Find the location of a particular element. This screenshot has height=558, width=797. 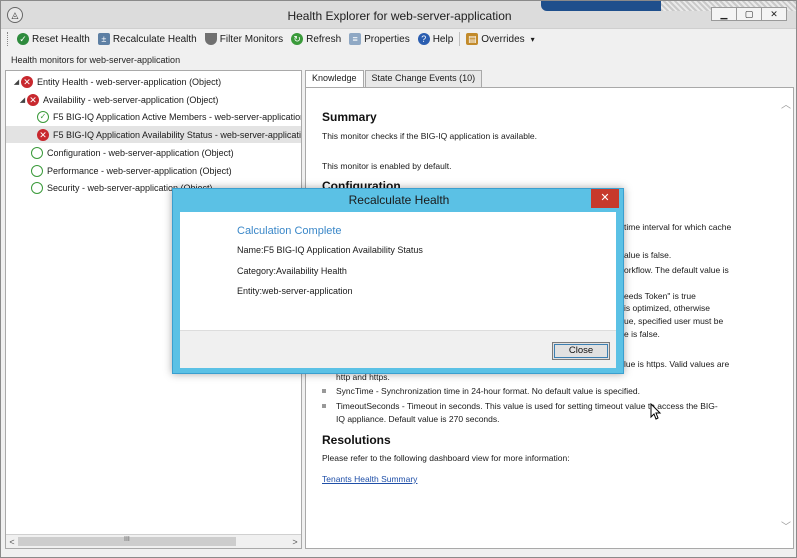

recalculate-health-button: ± Recalculate Health is located at coordinates (147, 39).